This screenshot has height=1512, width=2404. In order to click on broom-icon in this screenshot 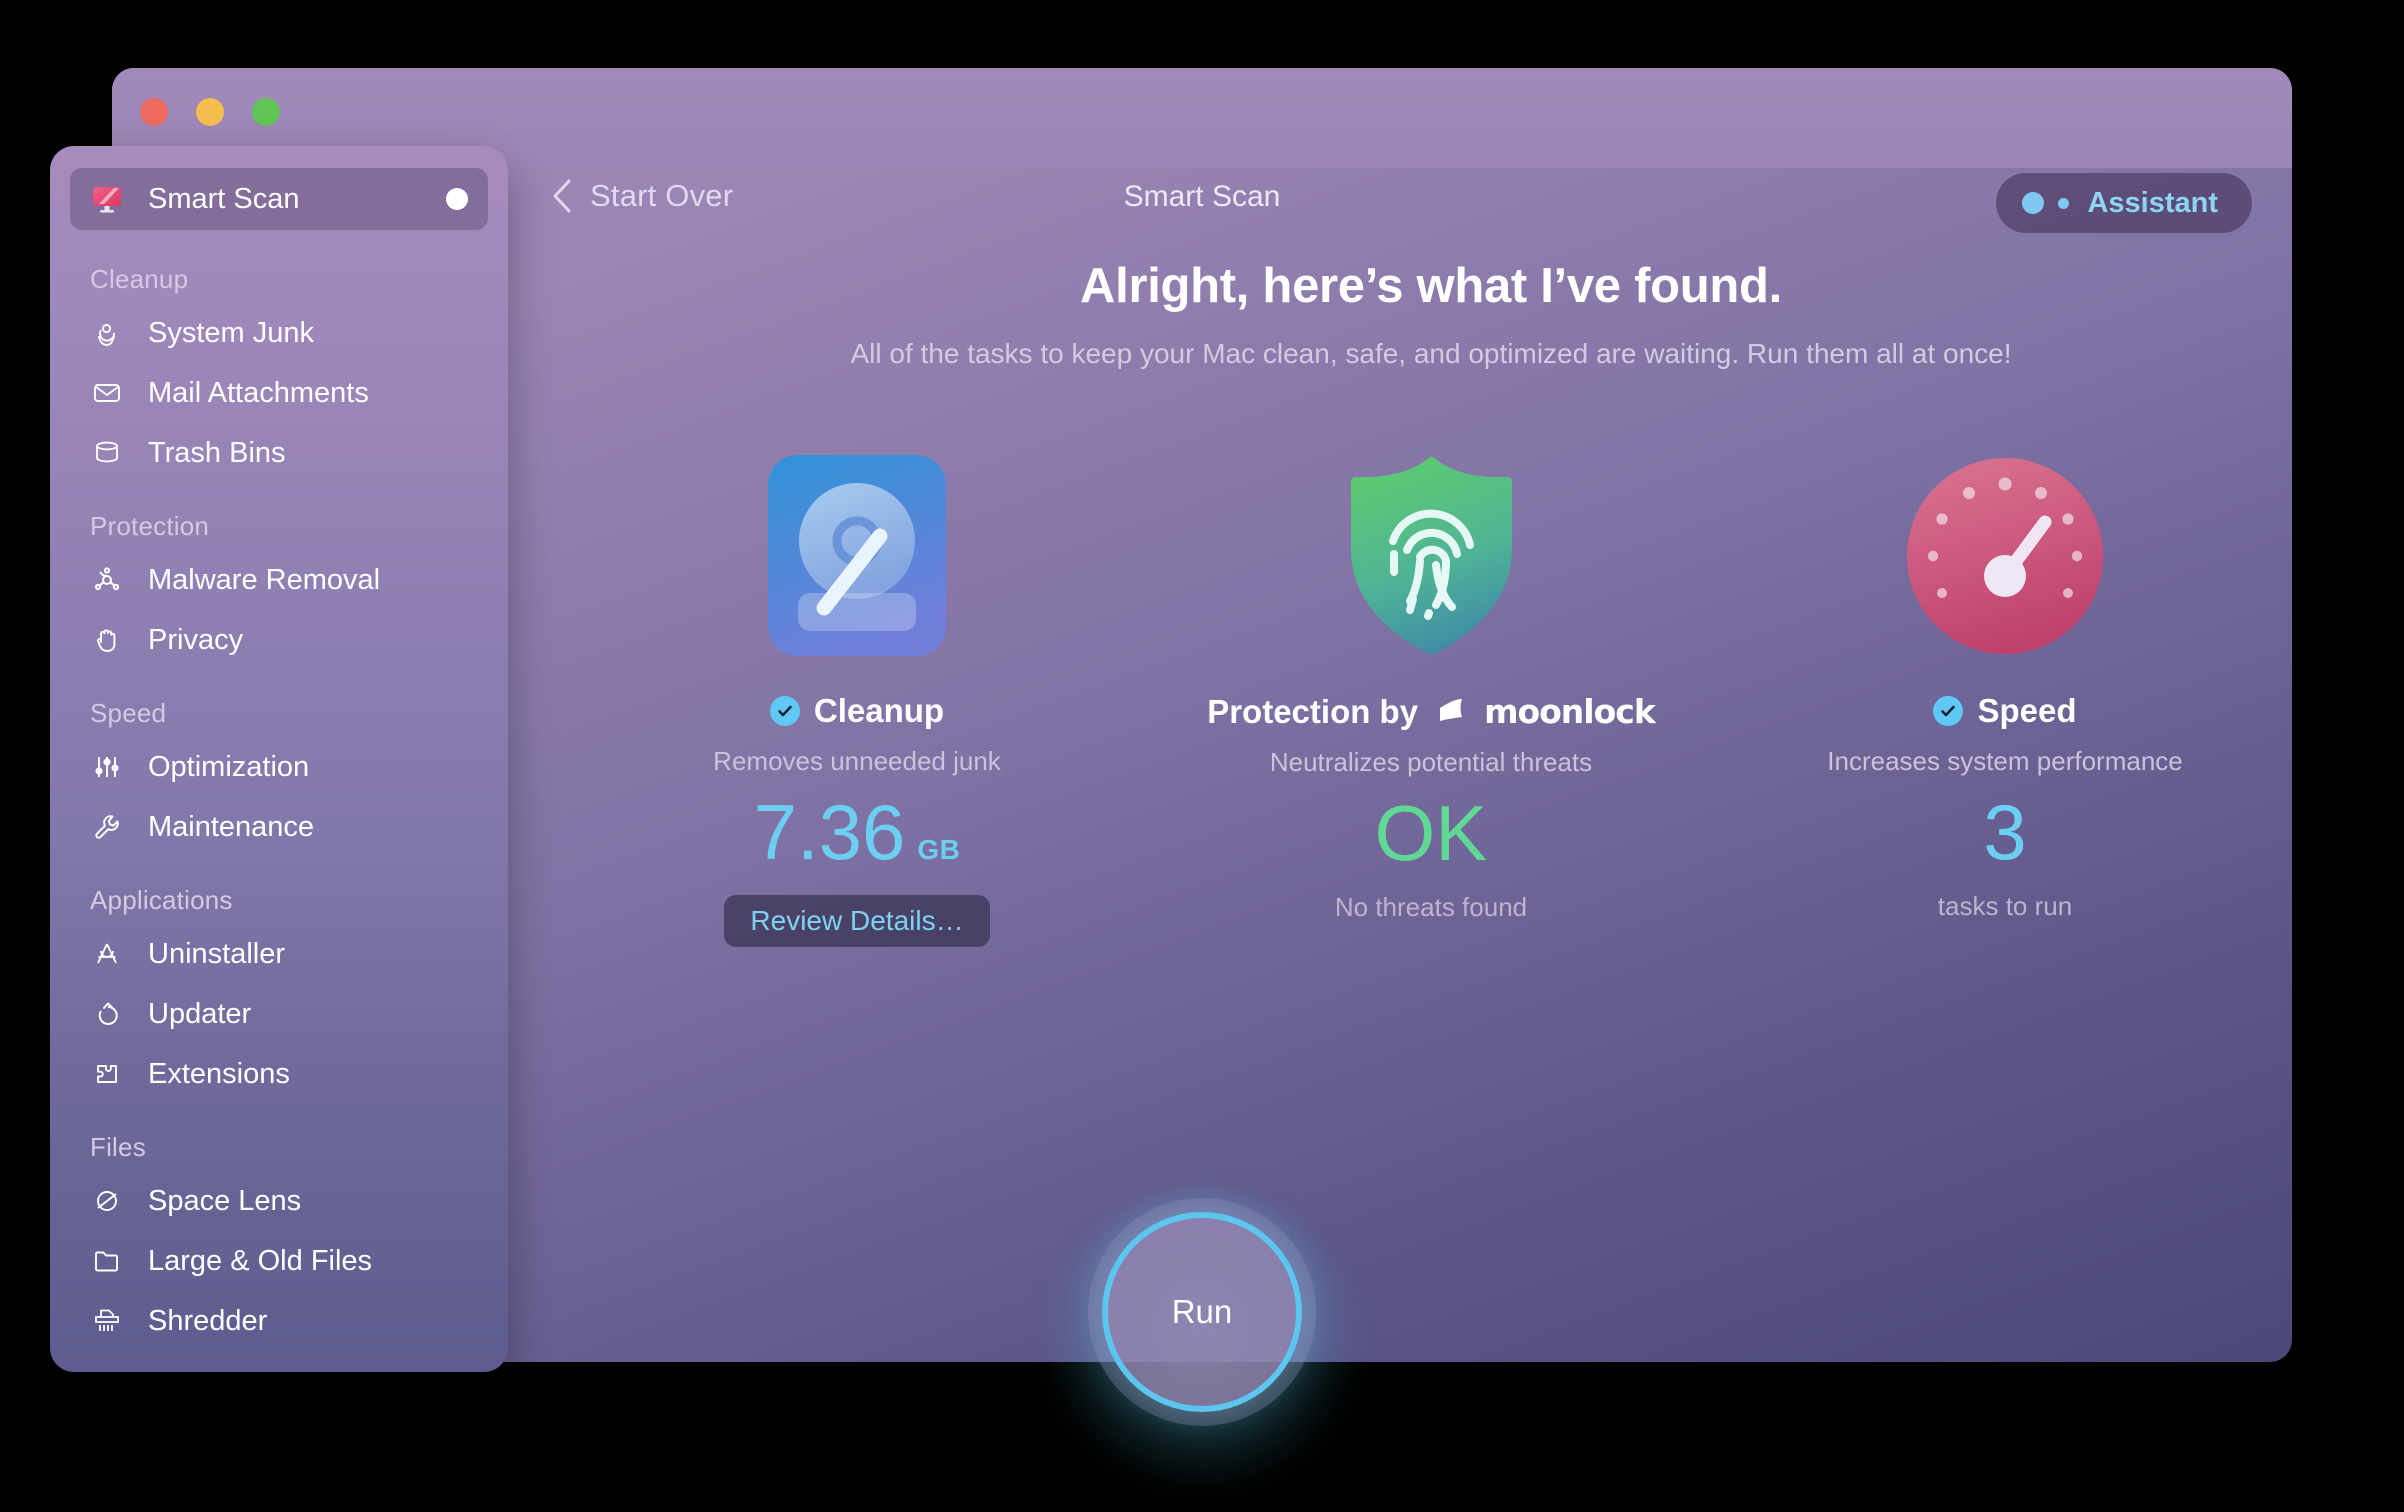, I will do `click(107, 333)`.